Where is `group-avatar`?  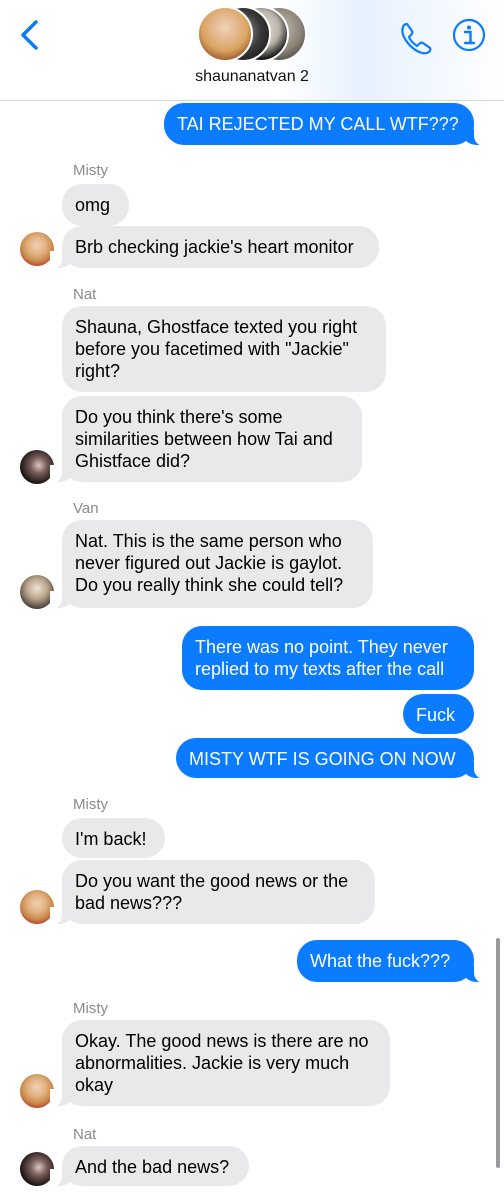 group-avatar is located at coordinates (253, 35).